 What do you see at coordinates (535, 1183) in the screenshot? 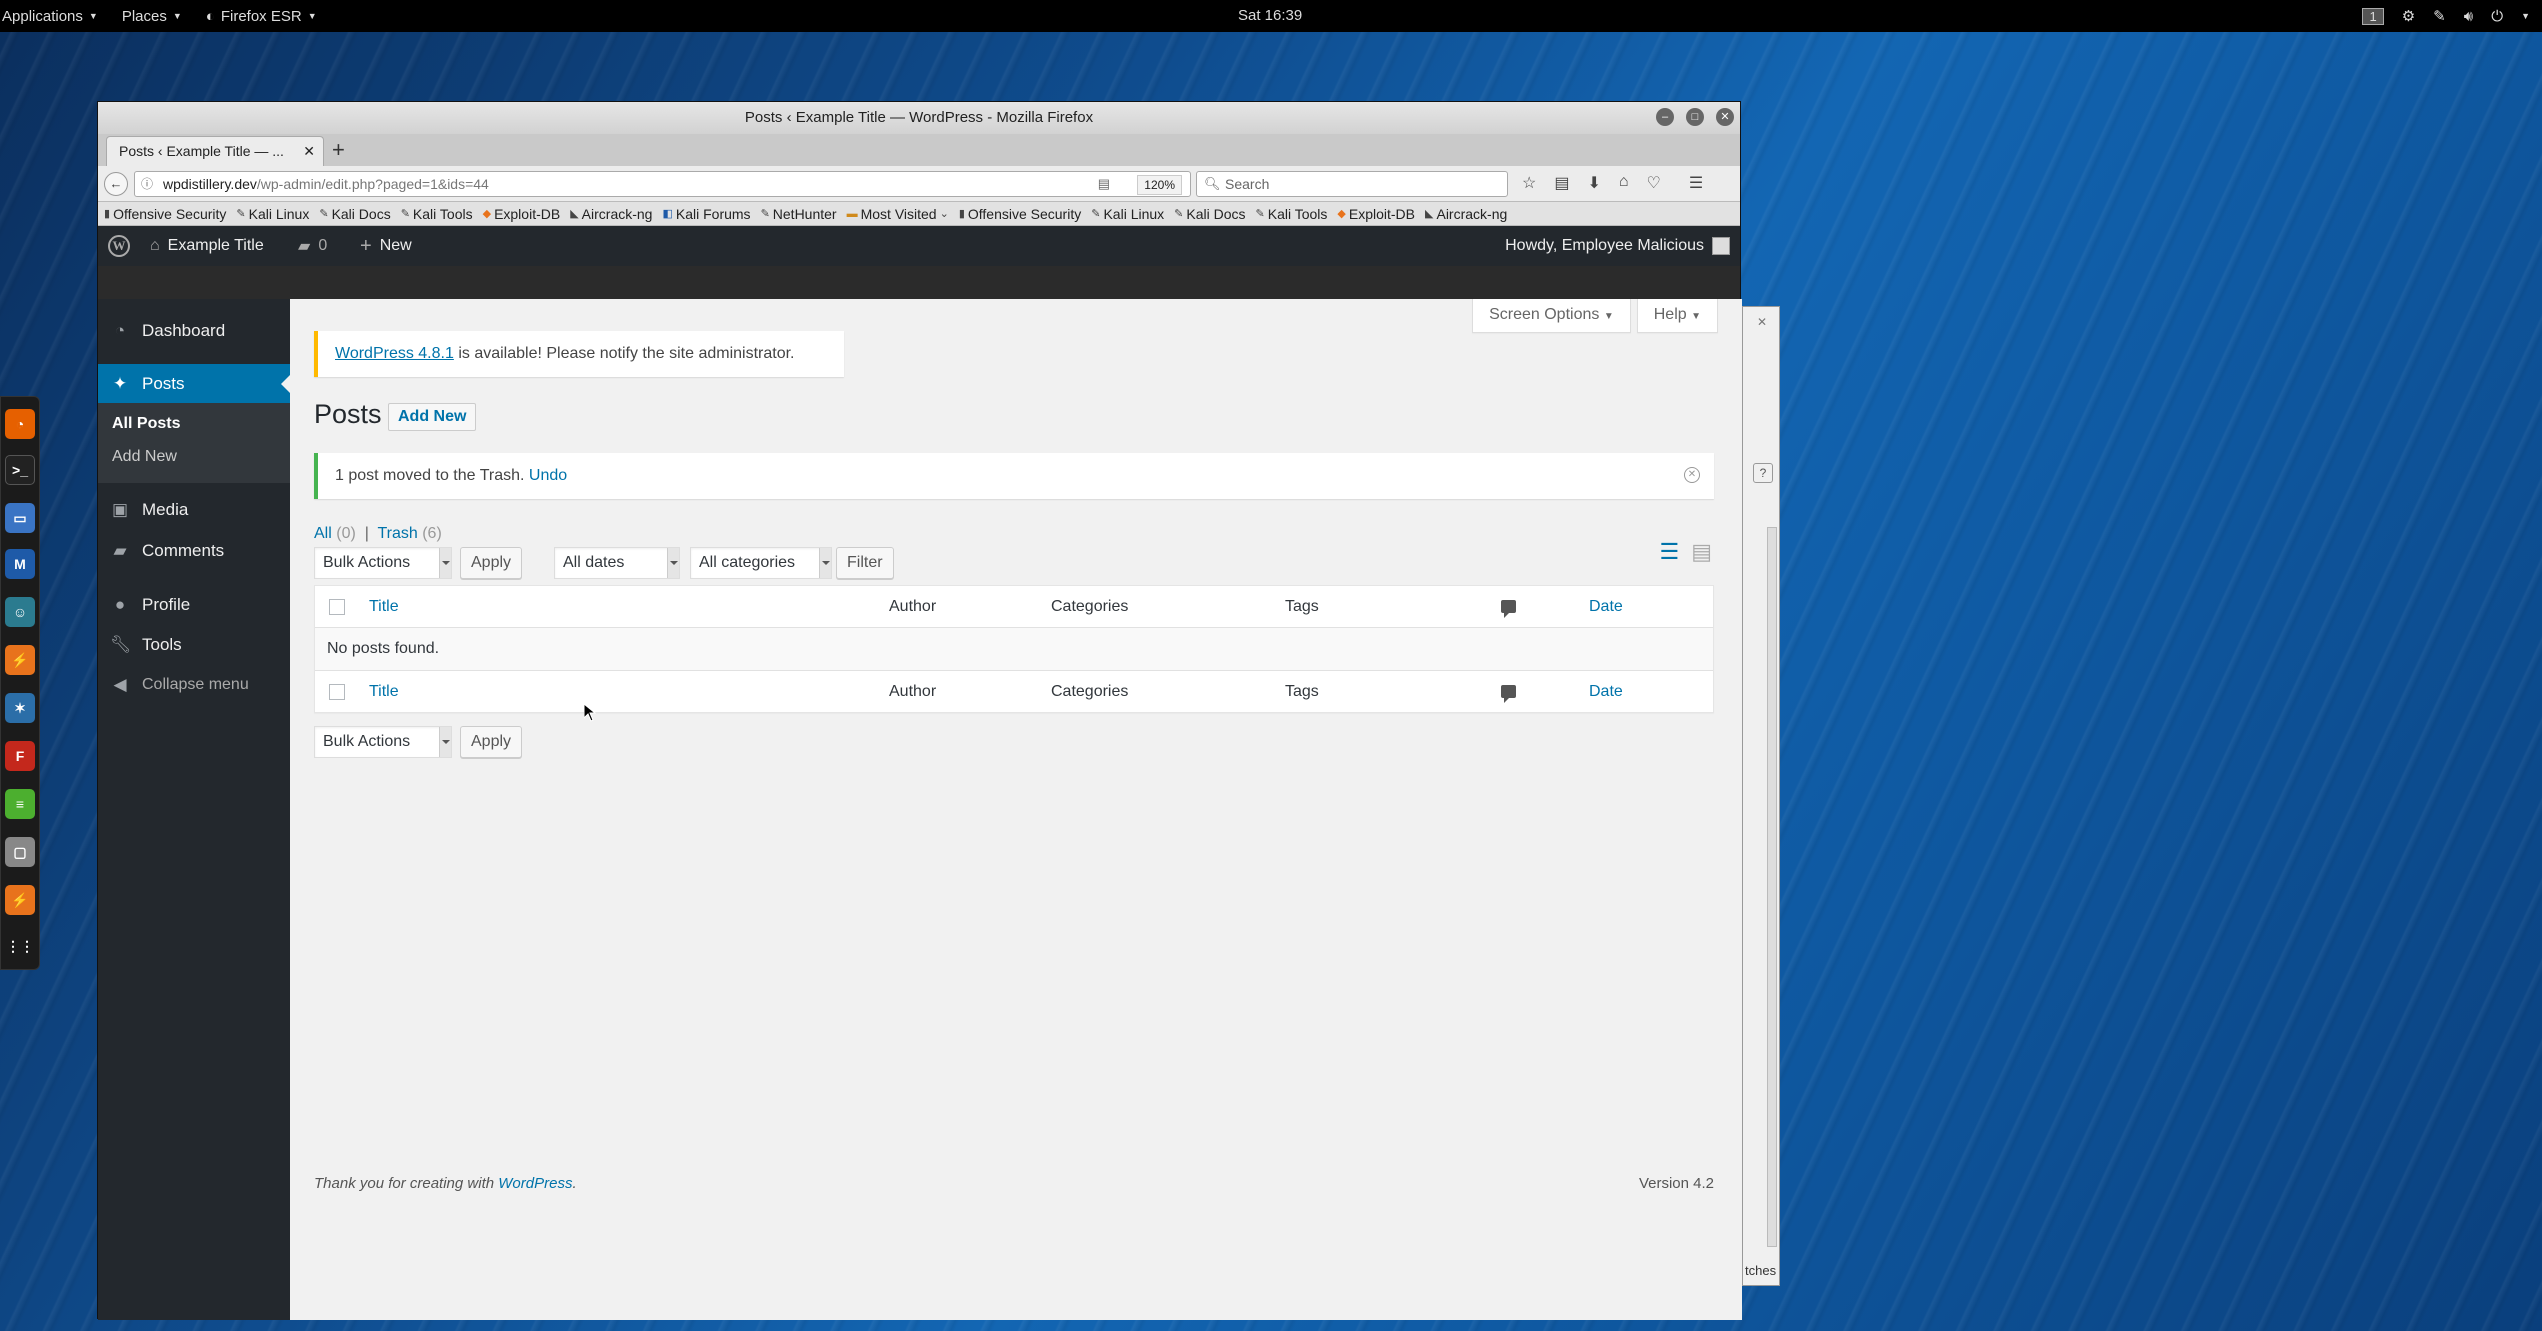
I see `wordpress-link: WordPress` at bounding box center [535, 1183].